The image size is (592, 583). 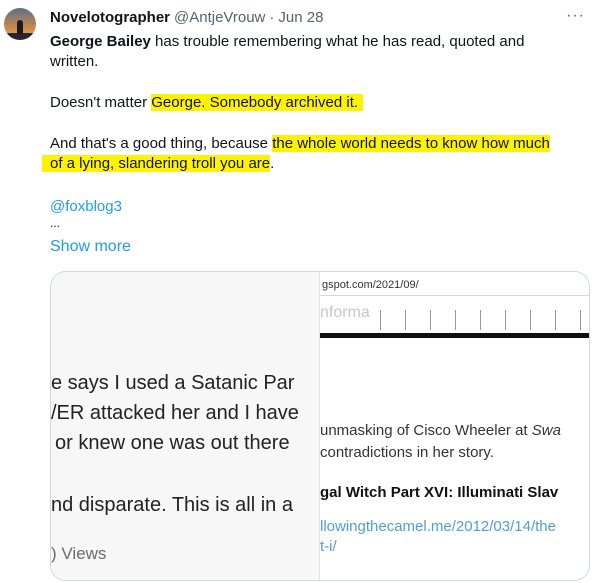 What do you see at coordinates (257, 102) in the screenshot?
I see `highlight-george: George. Somebody archived it.` at bounding box center [257, 102].